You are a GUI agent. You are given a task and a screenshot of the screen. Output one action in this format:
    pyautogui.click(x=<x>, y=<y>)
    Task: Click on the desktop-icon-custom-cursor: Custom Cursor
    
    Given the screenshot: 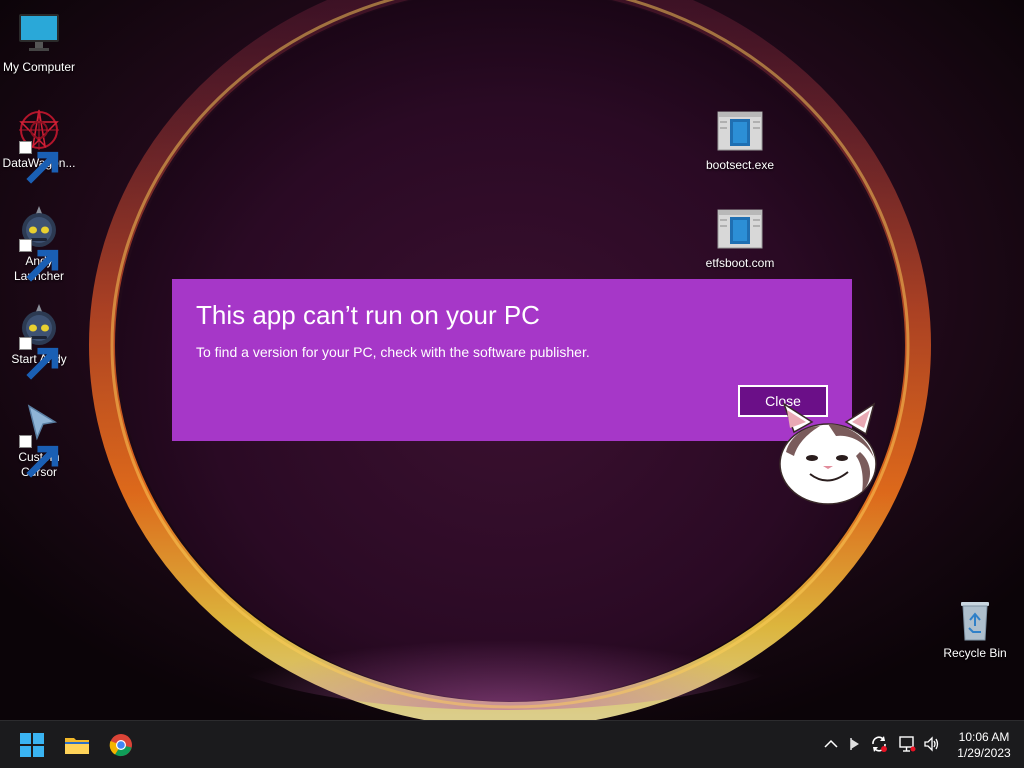 What is the action you would take?
    pyautogui.click(x=39, y=440)
    